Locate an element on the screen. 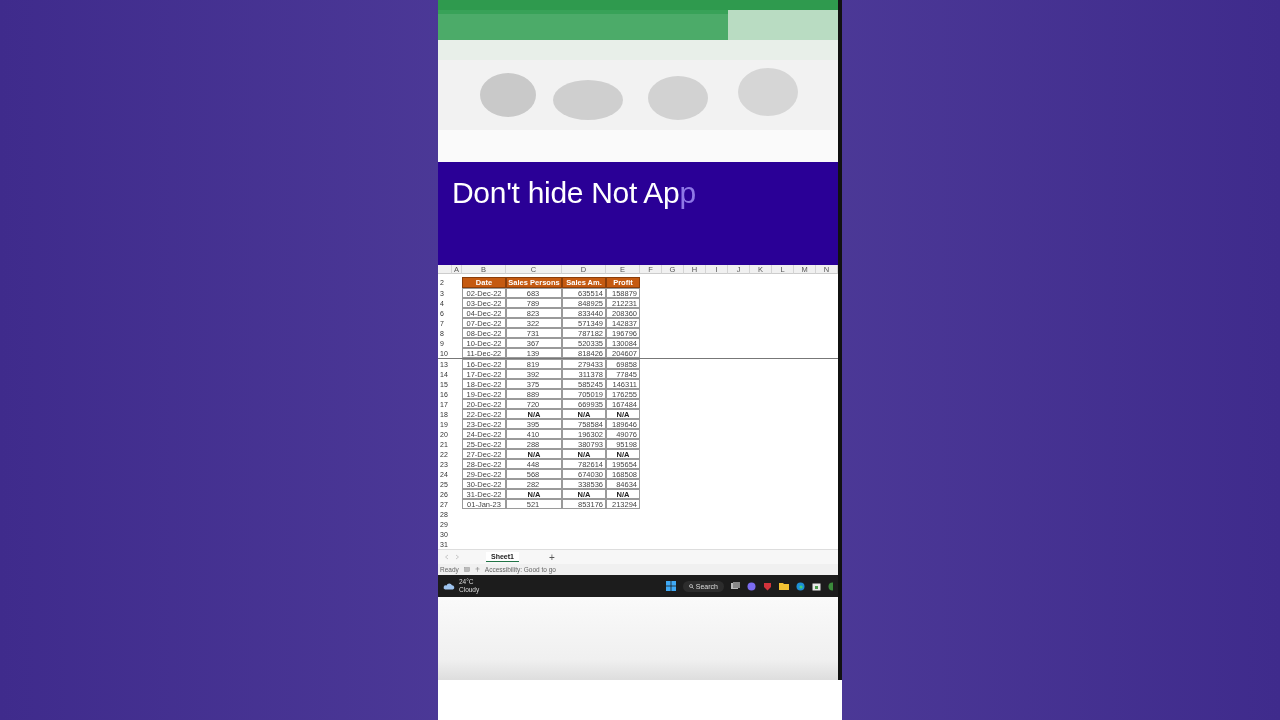  window-icon is located at coordinates (735, 586).